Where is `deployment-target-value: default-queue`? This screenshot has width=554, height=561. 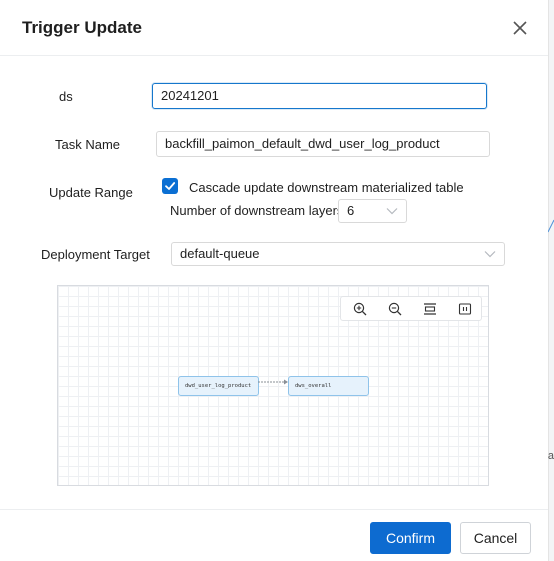
deployment-target-value: default-queue is located at coordinates (220, 253).